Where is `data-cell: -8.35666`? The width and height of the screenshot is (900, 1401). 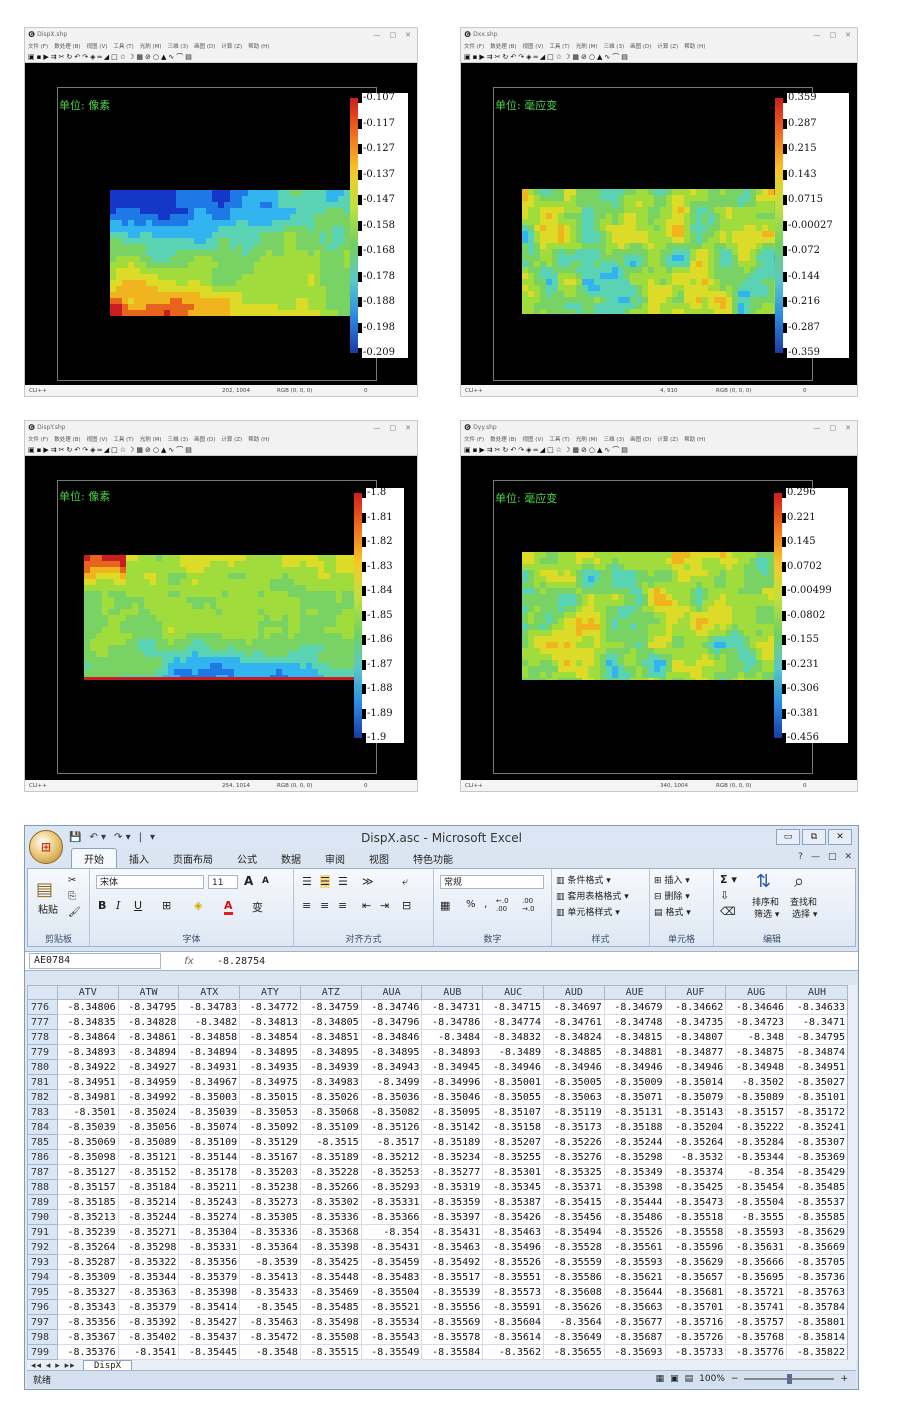 data-cell: -8.35666 is located at coordinates (756, 1262).